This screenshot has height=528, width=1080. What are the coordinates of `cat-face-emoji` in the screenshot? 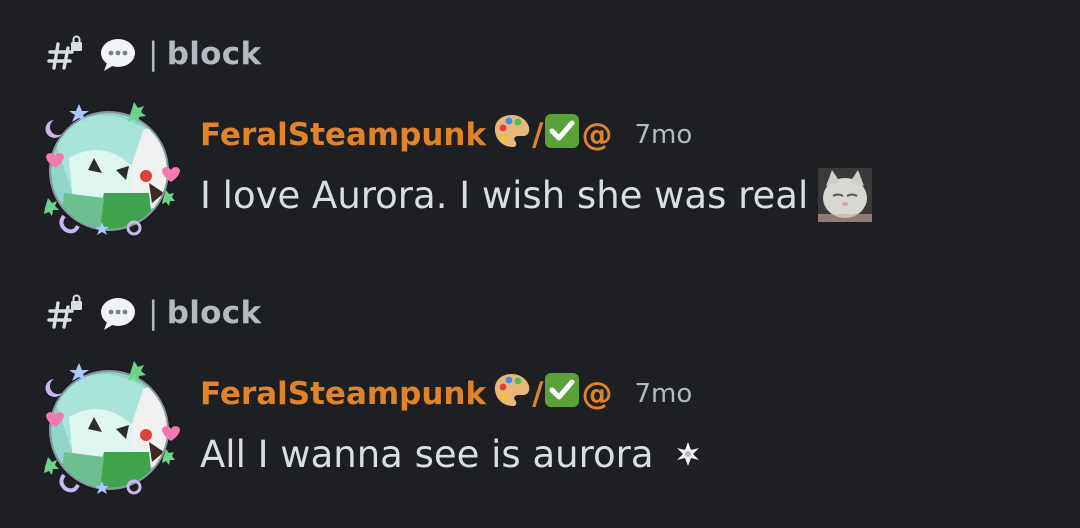 It's located at (845, 195).